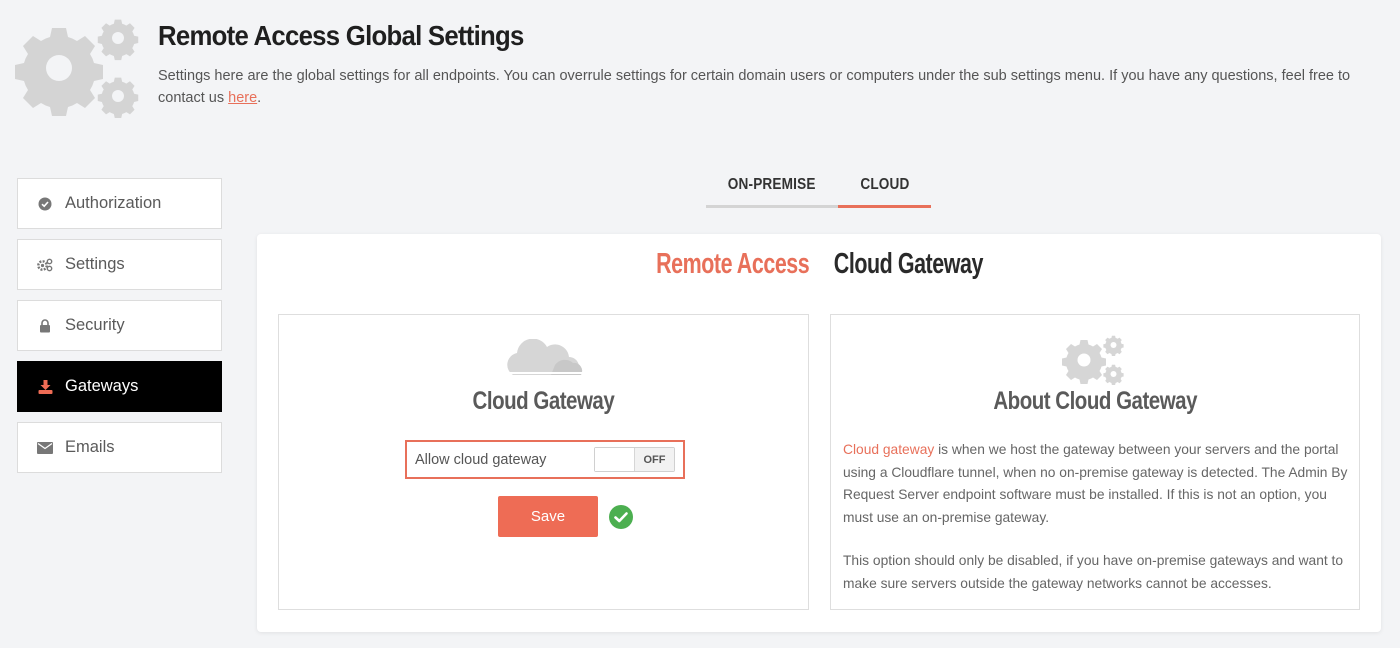  I want to click on gateway-tabs: ON-PREMISE CLOUD, so click(818, 188).